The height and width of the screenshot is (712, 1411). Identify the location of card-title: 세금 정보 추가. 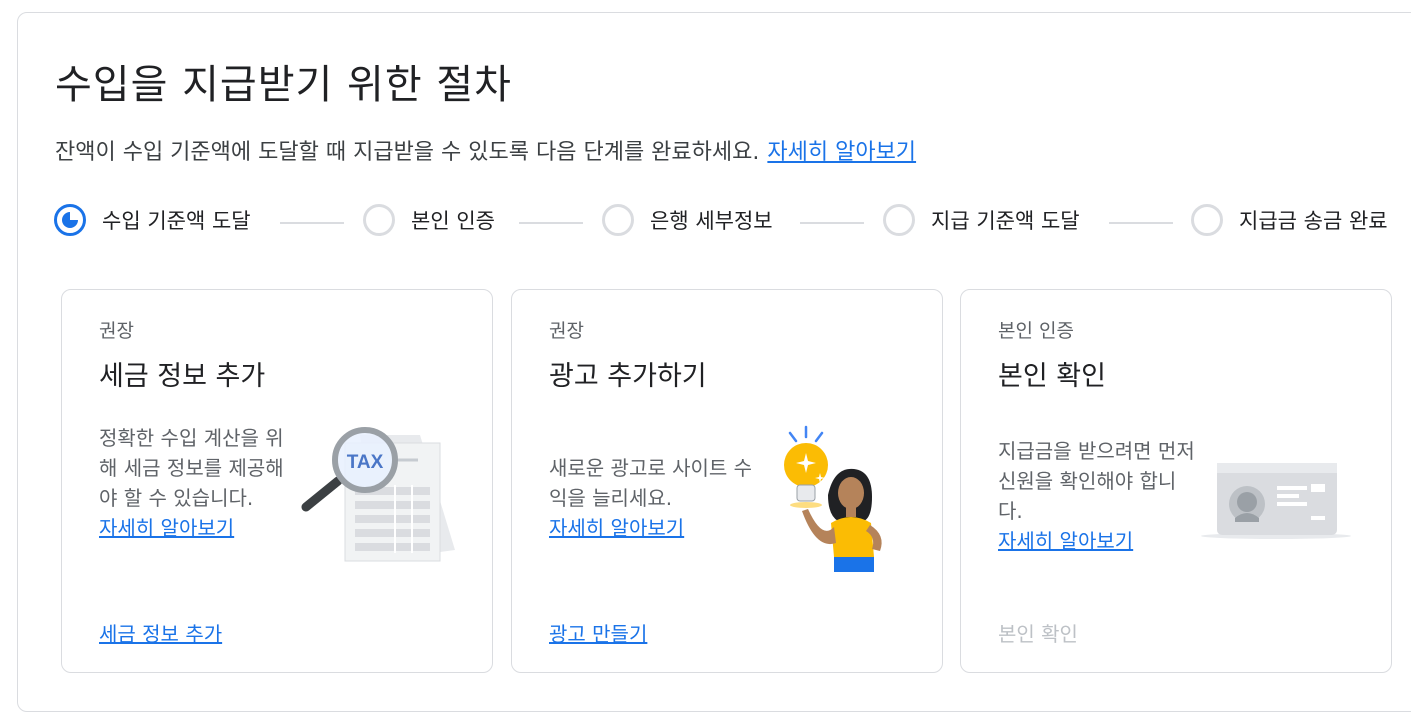
(182, 376).